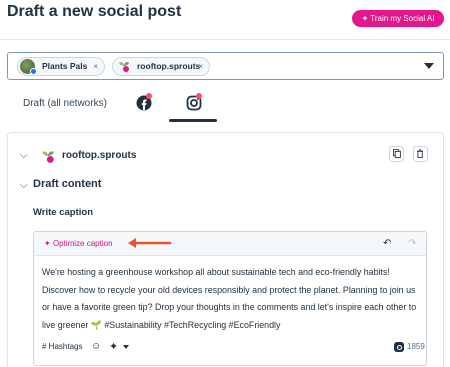 This screenshot has height=367, width=450. I want to click on train-button-label: Train my Social AI, so click(402, 18).